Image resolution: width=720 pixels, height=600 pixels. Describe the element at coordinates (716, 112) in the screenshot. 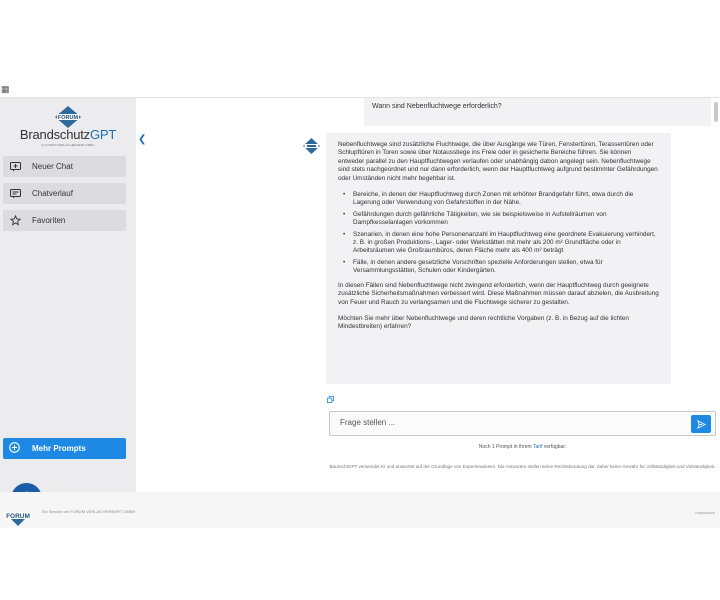

I see `scrollbar` at that location.